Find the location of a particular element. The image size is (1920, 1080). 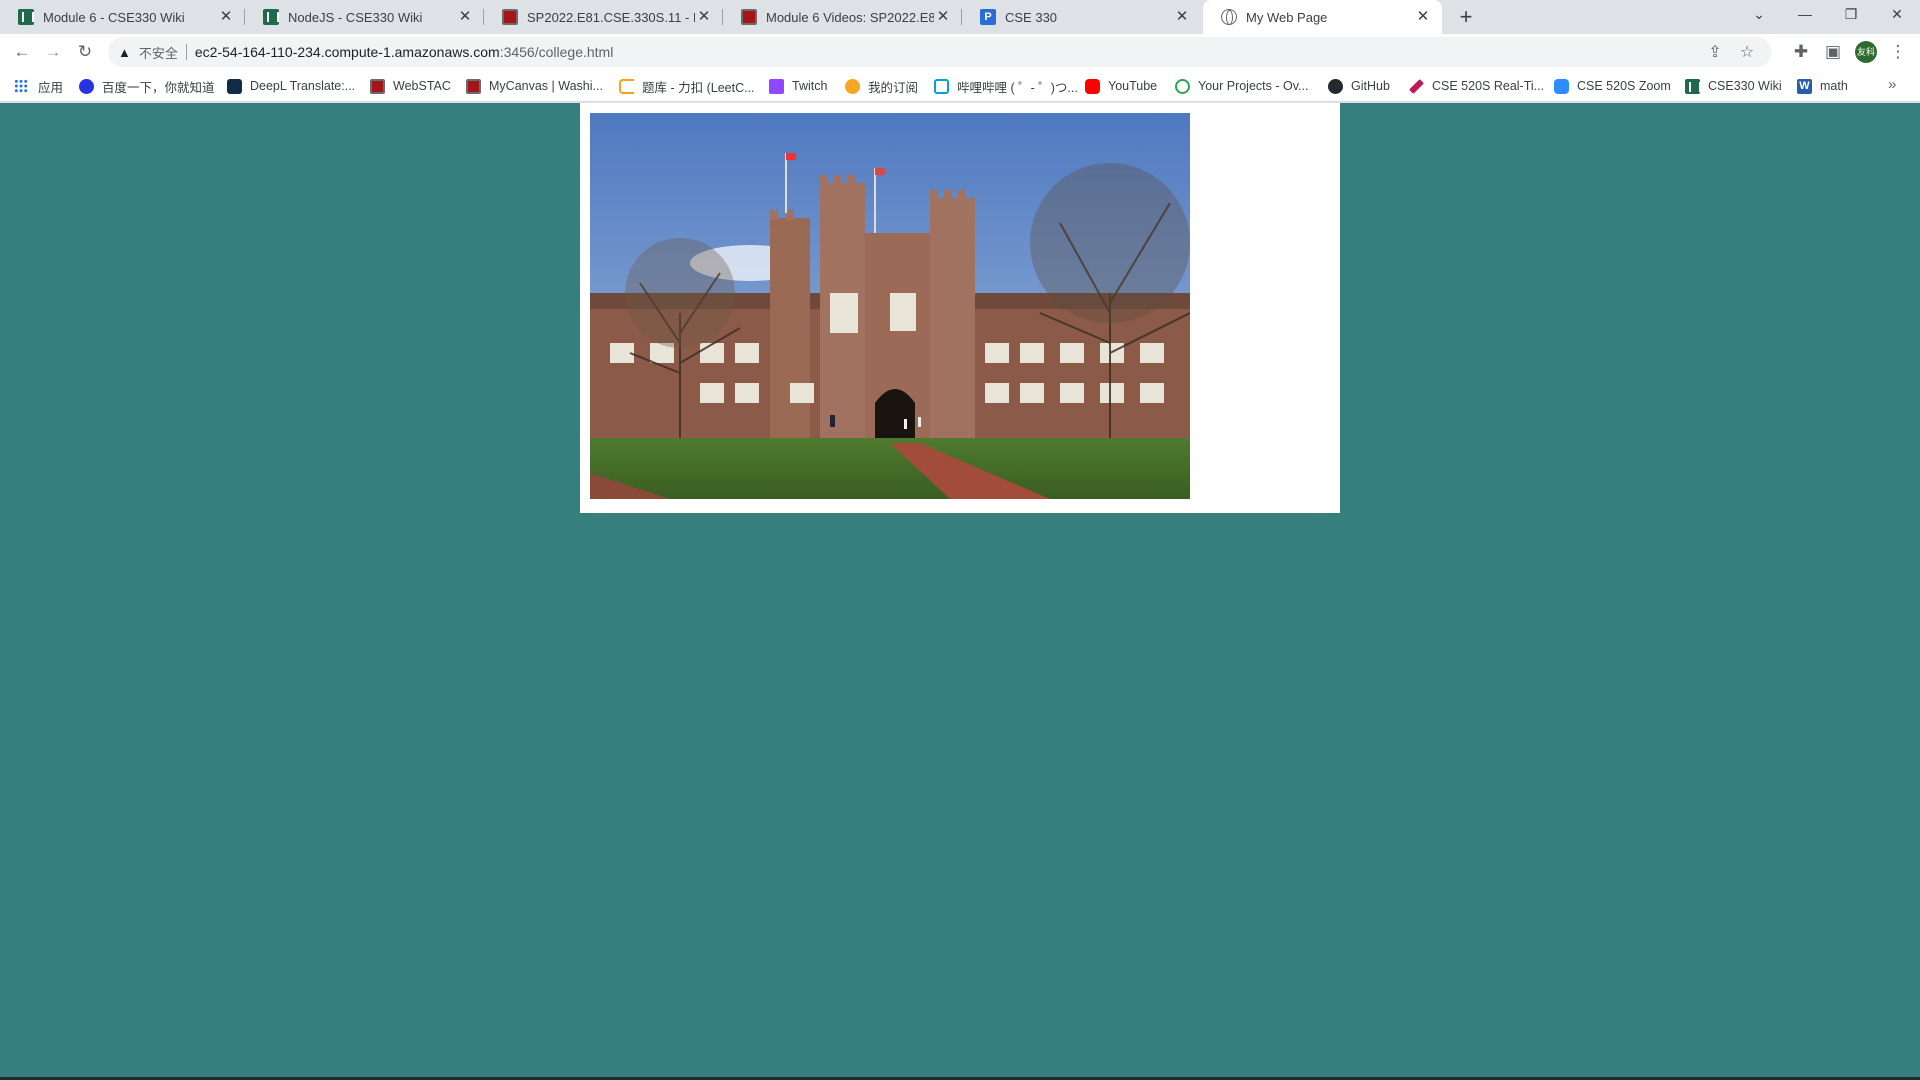

leetcode-icon is located at coordinates (626, 86).